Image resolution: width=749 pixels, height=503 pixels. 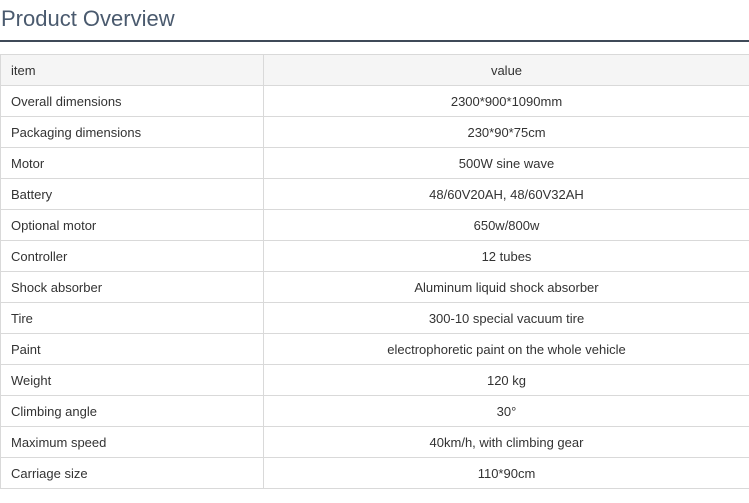 What do you see at coordinates (132, 473) in the screenshot?
I see `row-item: Carriage size` at bounding box center [132, 473].